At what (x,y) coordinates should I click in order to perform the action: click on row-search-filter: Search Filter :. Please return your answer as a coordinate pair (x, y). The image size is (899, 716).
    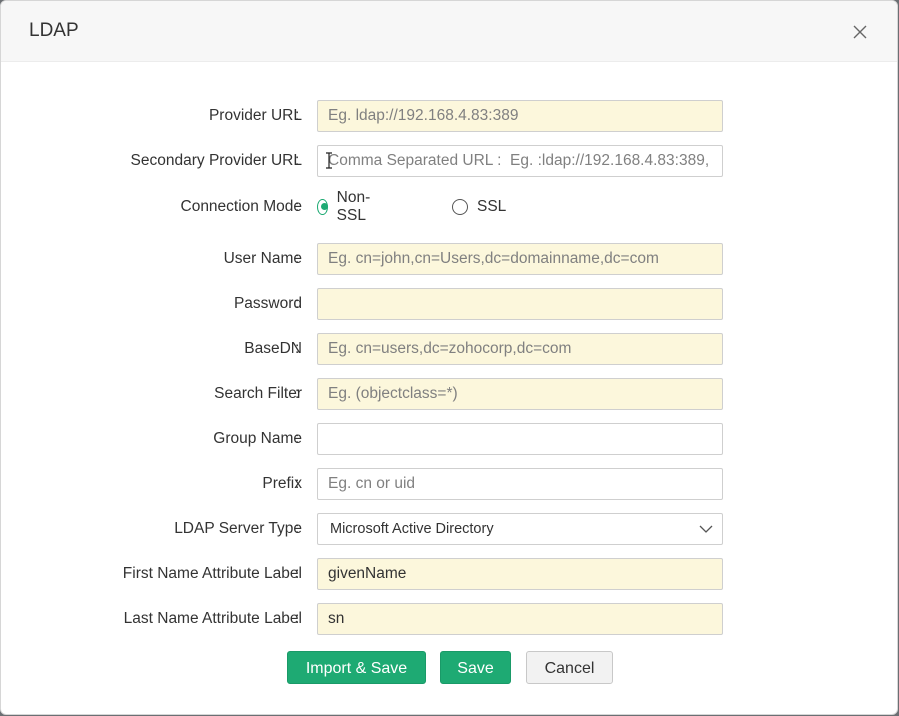
    Looking at the image, I should click on (449, 394).